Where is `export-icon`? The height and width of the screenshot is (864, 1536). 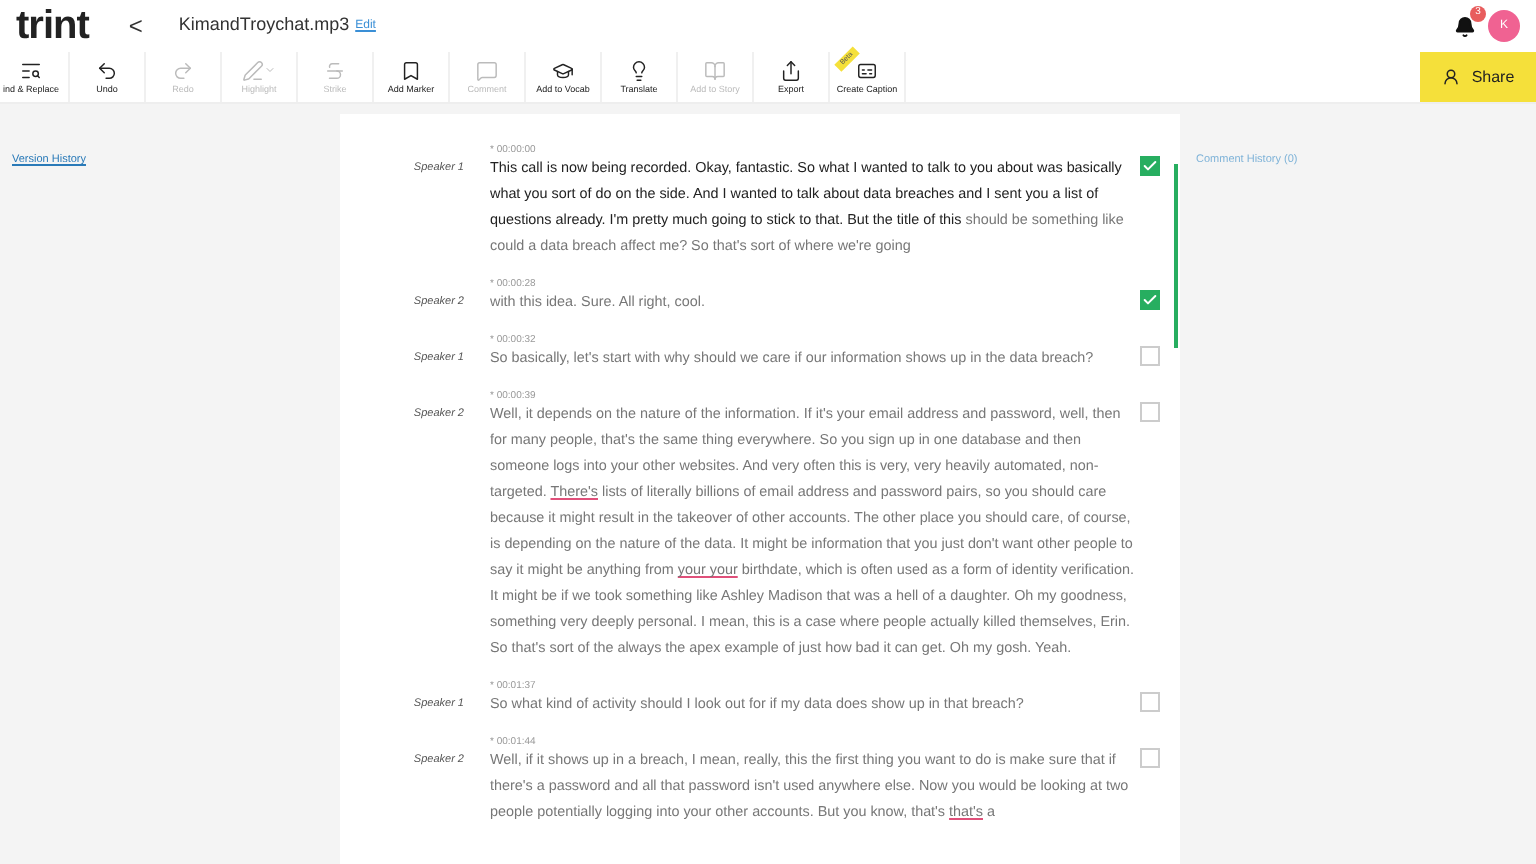 export-icon is located at coordinates (791, 70).